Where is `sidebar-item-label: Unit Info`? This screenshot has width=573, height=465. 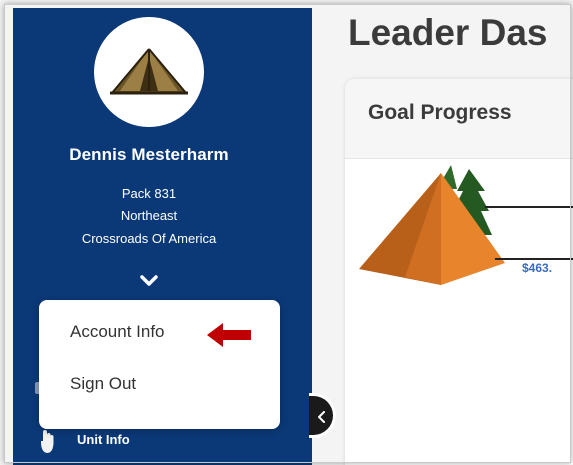
sidebar-item-label: Unit Info is located at coordinates (103, 439).